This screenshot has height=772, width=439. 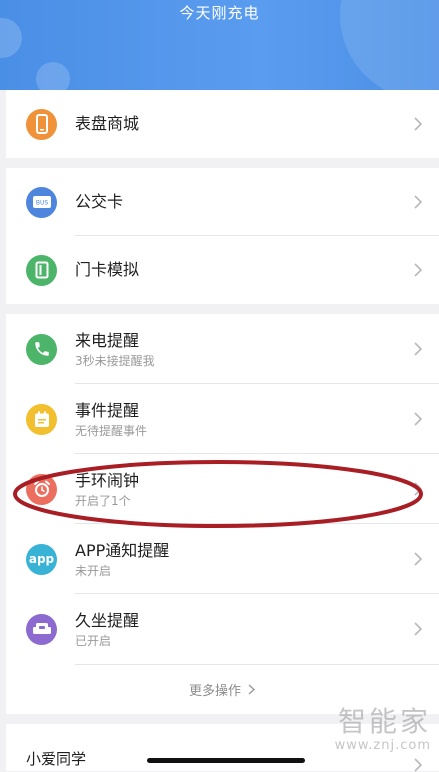 I want to click on sofa-icon, so click(x=41, y=629).